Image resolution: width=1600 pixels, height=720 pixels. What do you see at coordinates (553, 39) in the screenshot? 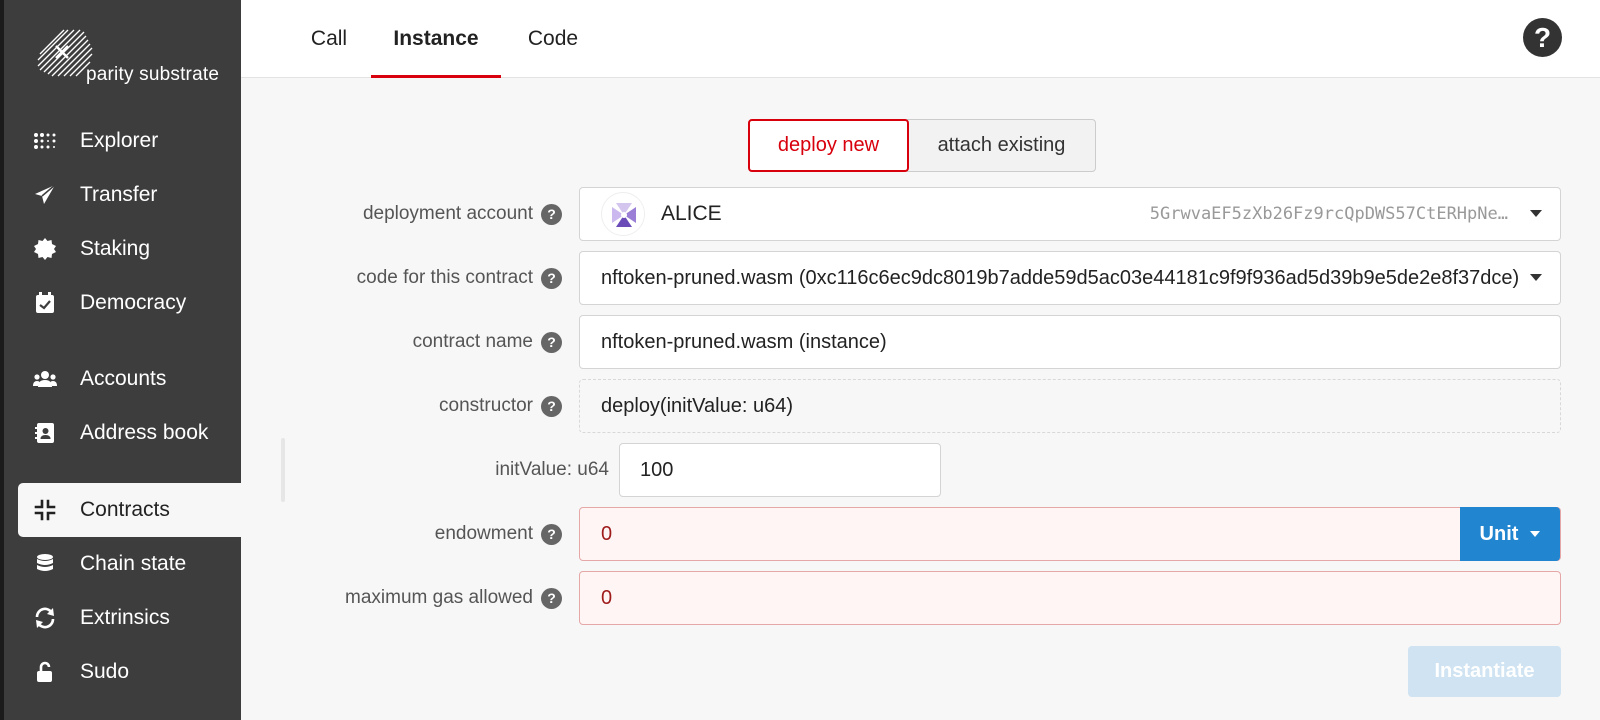
I see `tab-code: Code` at bounding box center [553, 39].